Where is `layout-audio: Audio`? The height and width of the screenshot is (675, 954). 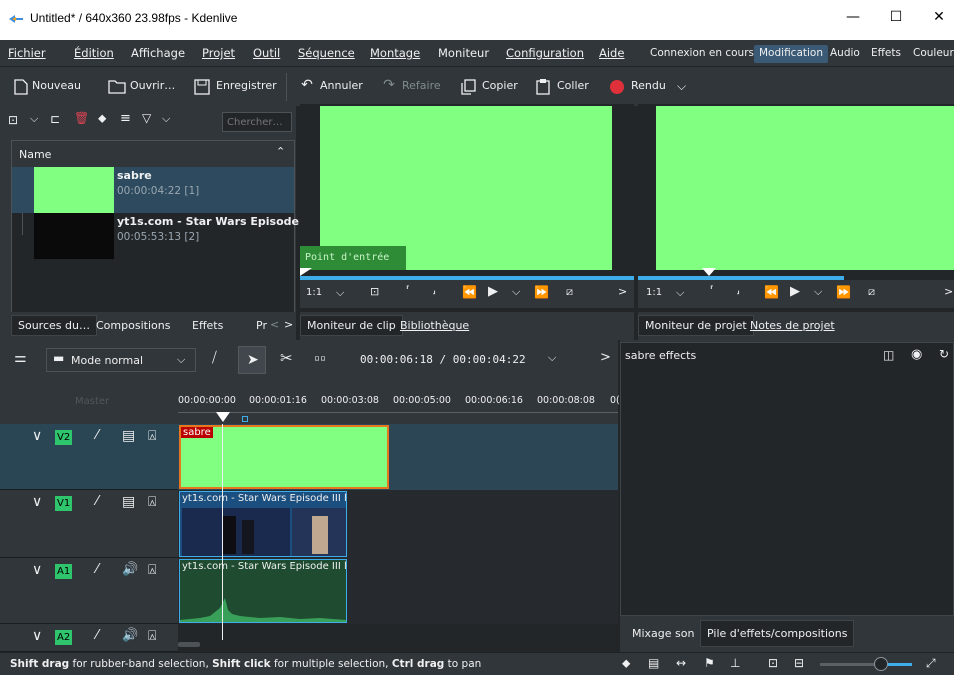
layout-audio: Audio is located at coordinates (845, 54).